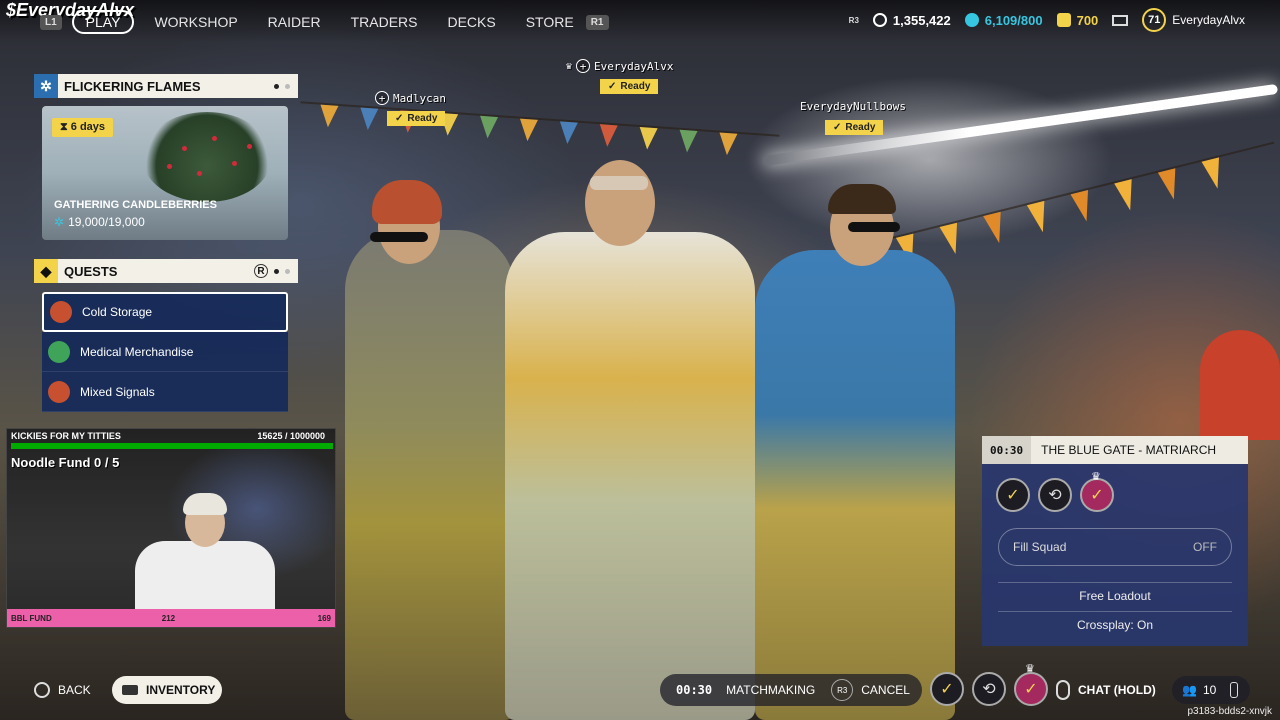 This screenshot has height=720, width=1280. I want to click on inventory-label: INVENTORY, so click(181, 690).